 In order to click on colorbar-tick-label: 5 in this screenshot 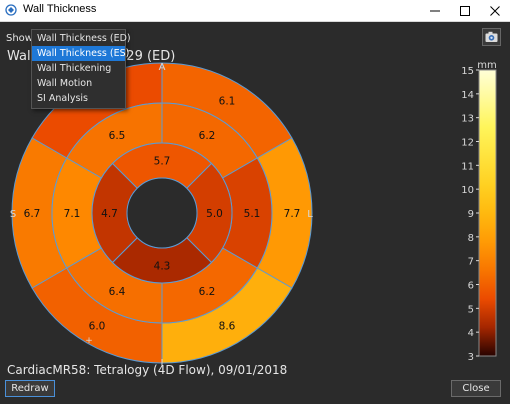, I will do `click(471, 309)`.